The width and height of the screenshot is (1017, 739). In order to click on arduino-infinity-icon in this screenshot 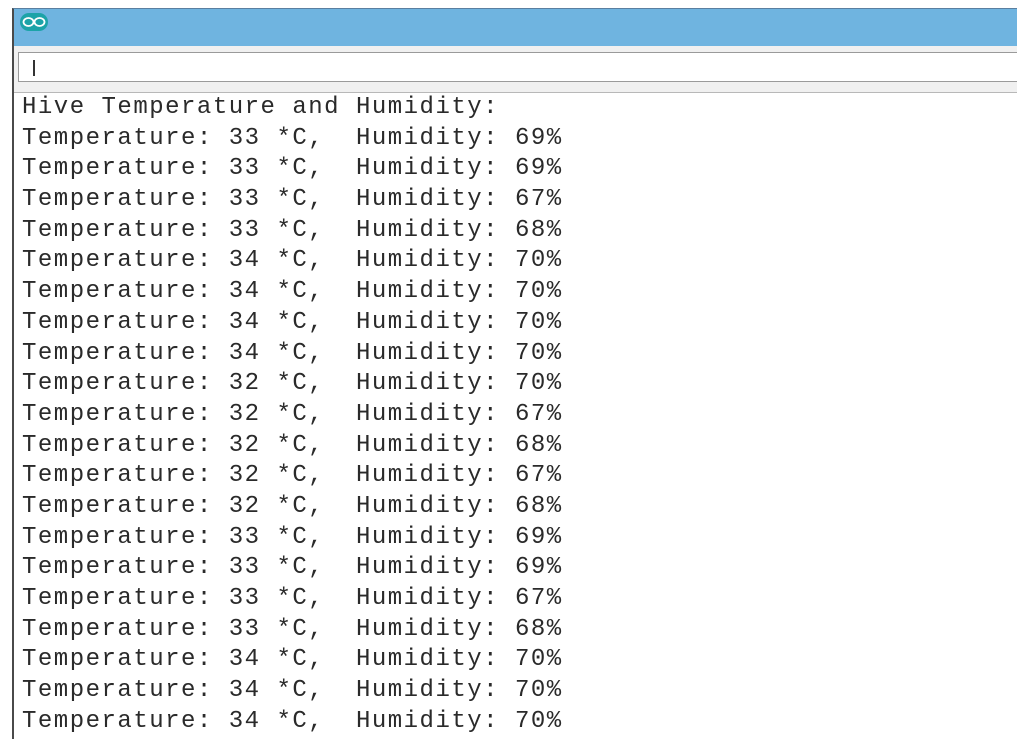, I will do `click(34, 22)`.